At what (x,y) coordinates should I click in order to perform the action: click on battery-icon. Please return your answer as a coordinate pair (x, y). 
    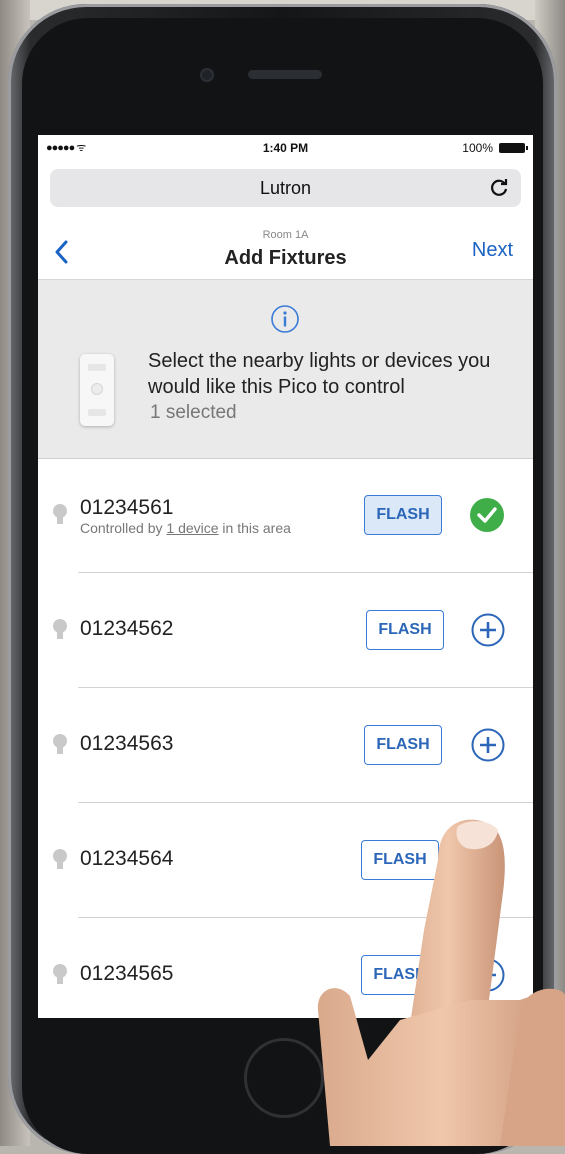
    Looking at the image, I should click on (513, 148).